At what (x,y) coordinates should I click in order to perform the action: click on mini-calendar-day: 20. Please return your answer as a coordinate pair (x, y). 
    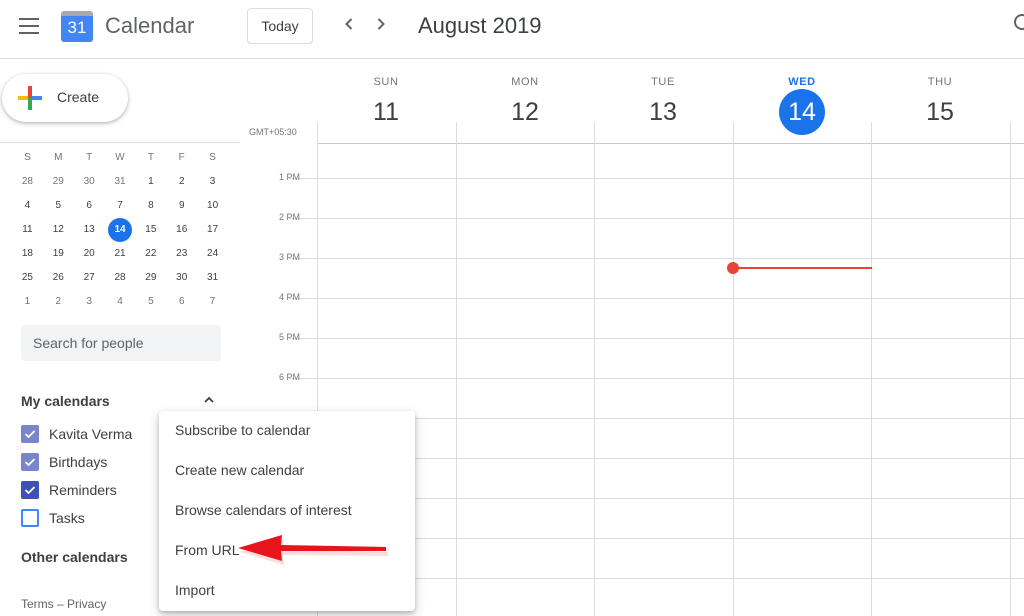
    Looking at the image, I should click on (89, 254).